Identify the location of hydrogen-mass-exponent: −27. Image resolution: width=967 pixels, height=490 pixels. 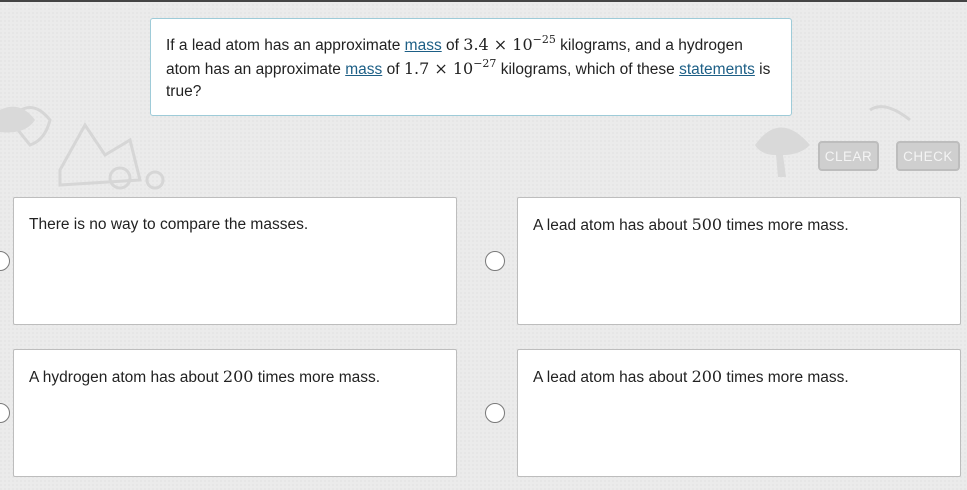
(485, 63).